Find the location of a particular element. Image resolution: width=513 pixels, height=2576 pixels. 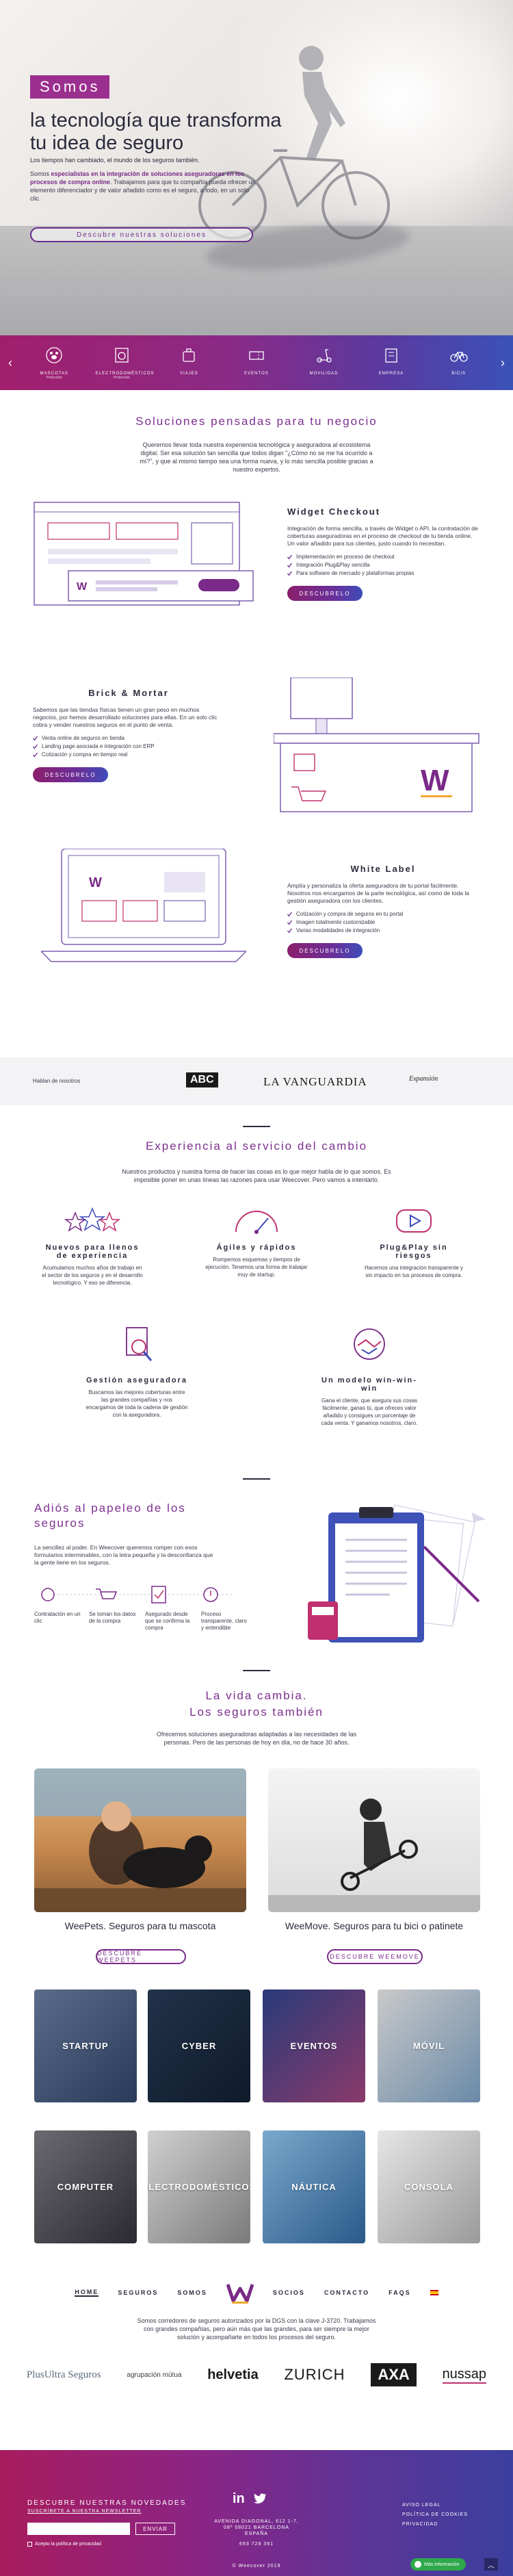

category-next-arrow-icon: › is located at coordinates (503, 363).